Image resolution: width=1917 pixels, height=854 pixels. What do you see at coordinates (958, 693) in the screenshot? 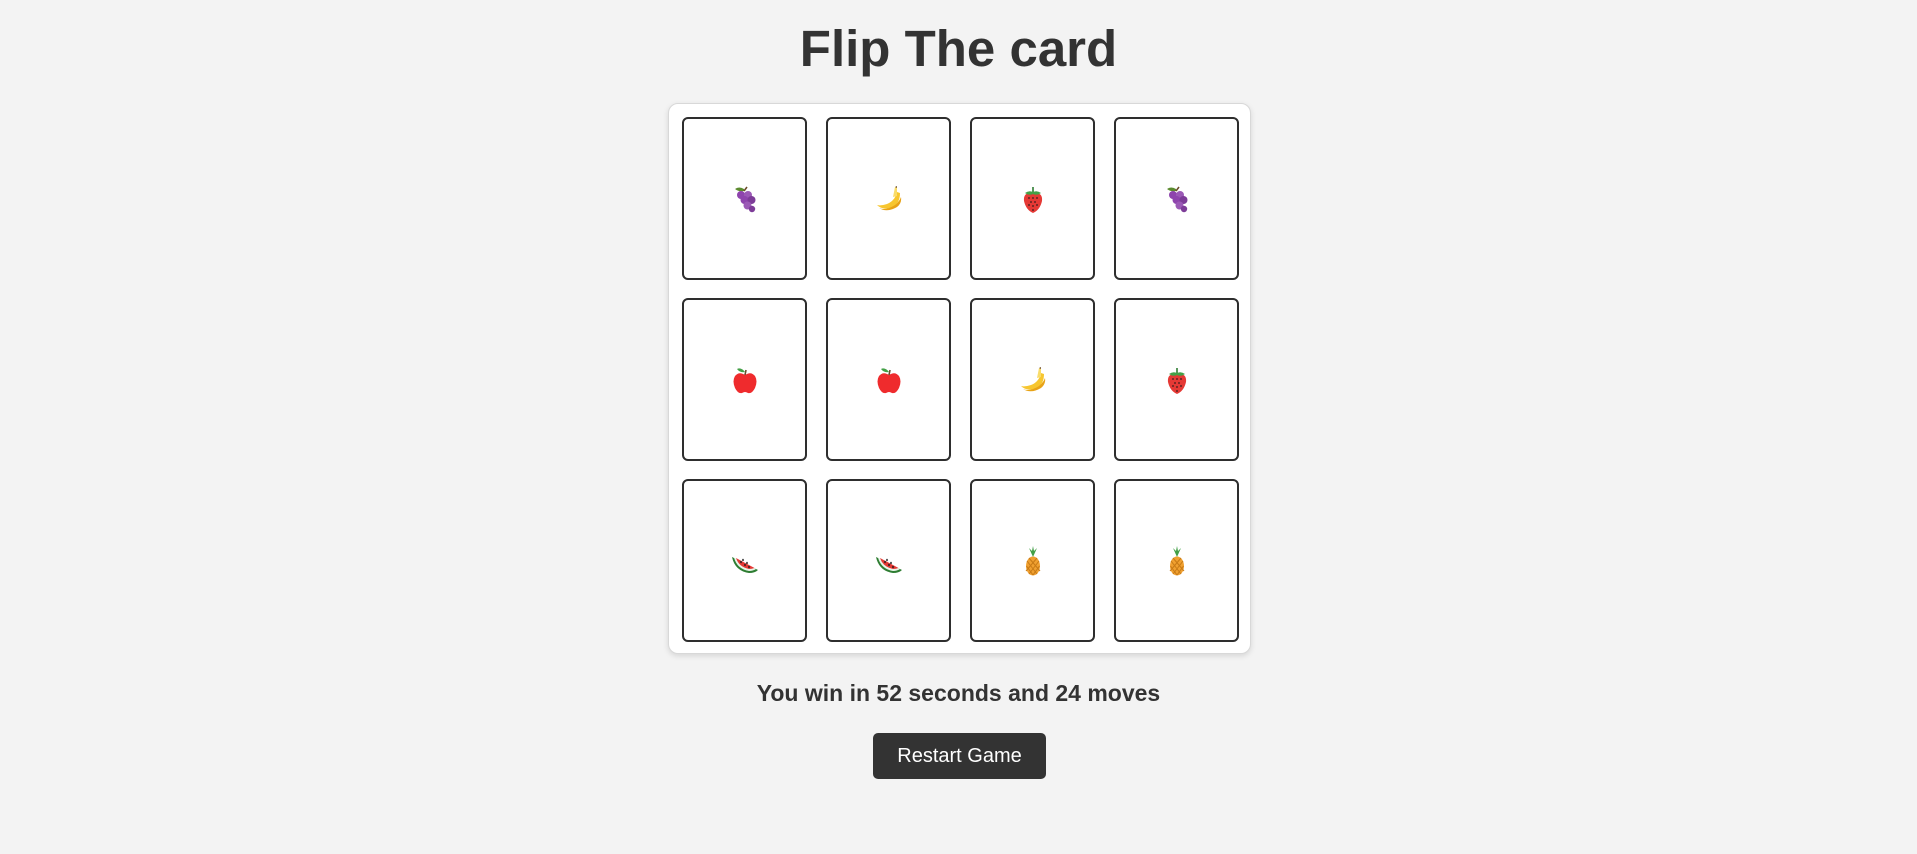
I see `win-message: You win in 52 seconds and 24 moves` at bounding box center [958, 693].